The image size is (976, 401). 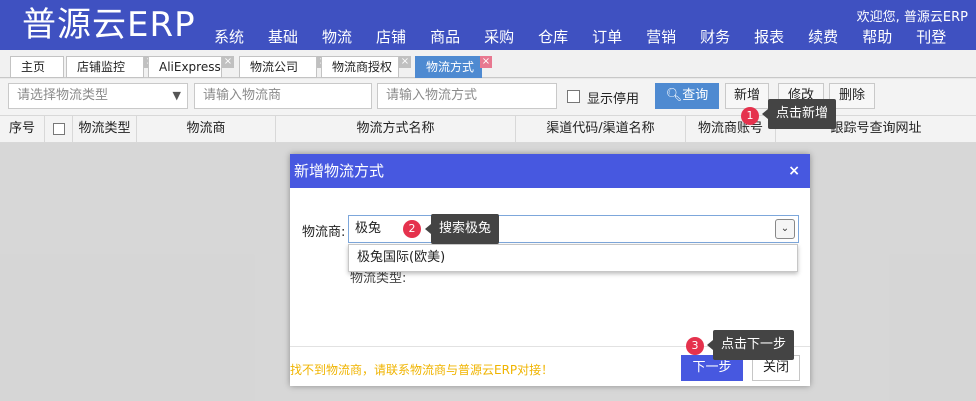 I want to click on column-header: 物流方式名称, so click(x=396, y=129).